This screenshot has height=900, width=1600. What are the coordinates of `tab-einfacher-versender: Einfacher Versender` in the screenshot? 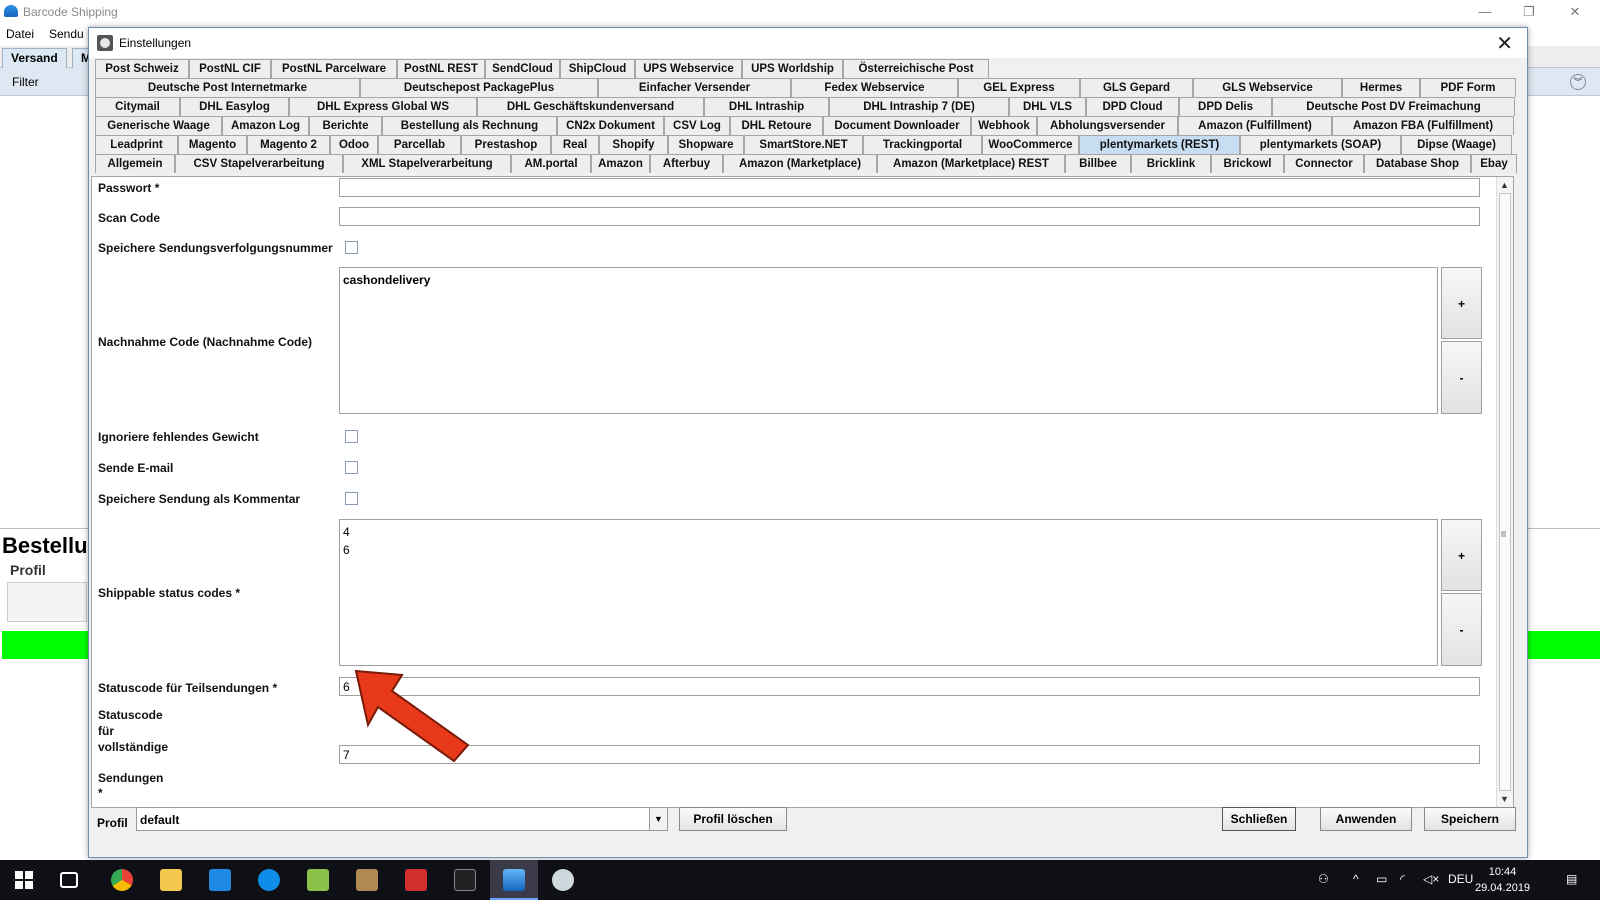 It's located at (694, 87).